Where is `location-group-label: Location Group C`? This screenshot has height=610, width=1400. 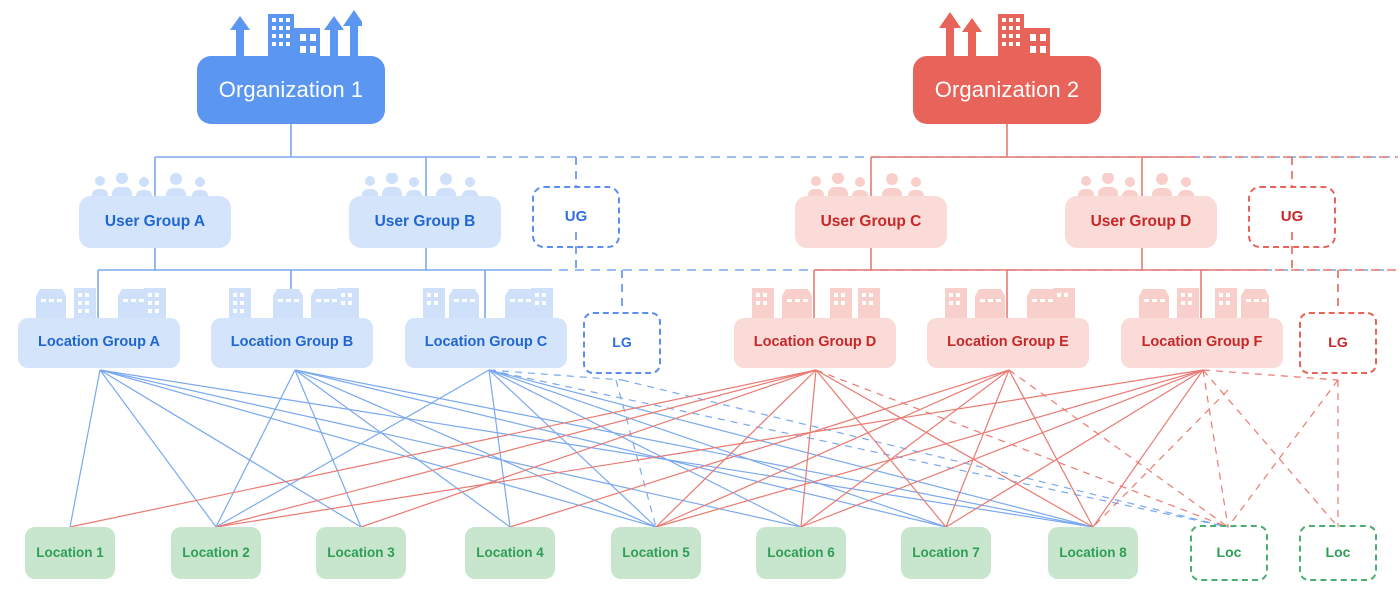
location-group-label: Location Group C is located at coordinates (486, 342).